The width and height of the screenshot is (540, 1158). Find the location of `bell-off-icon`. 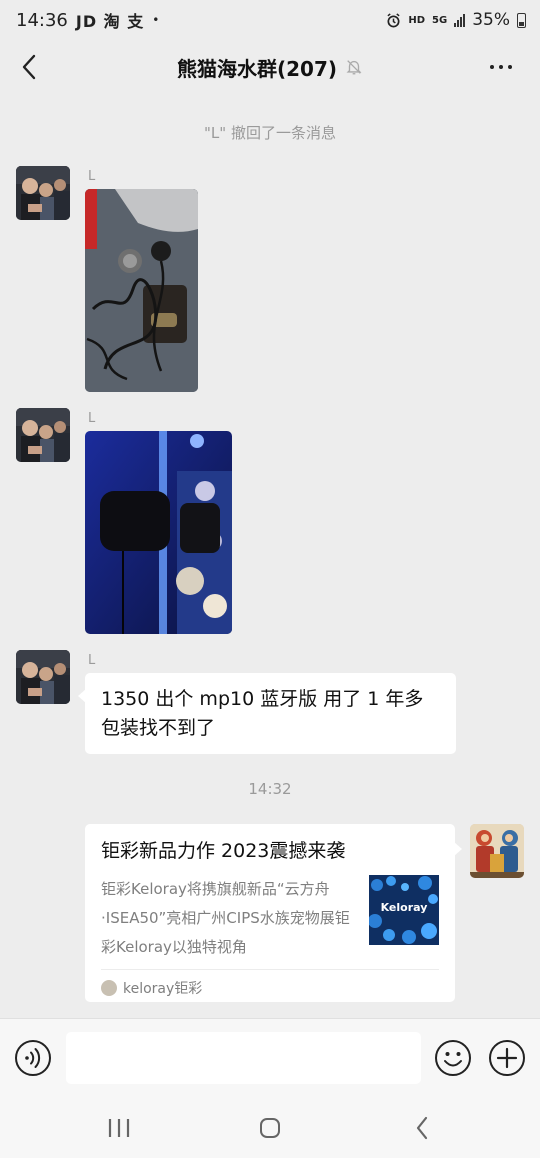

bell-off-icon is located at coordinates (354, 67).